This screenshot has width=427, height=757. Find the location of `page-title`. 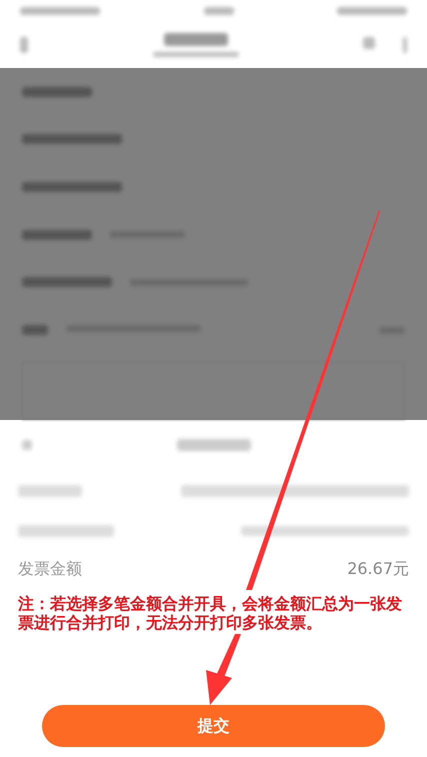

page-title is located at coordinates (196, 39).